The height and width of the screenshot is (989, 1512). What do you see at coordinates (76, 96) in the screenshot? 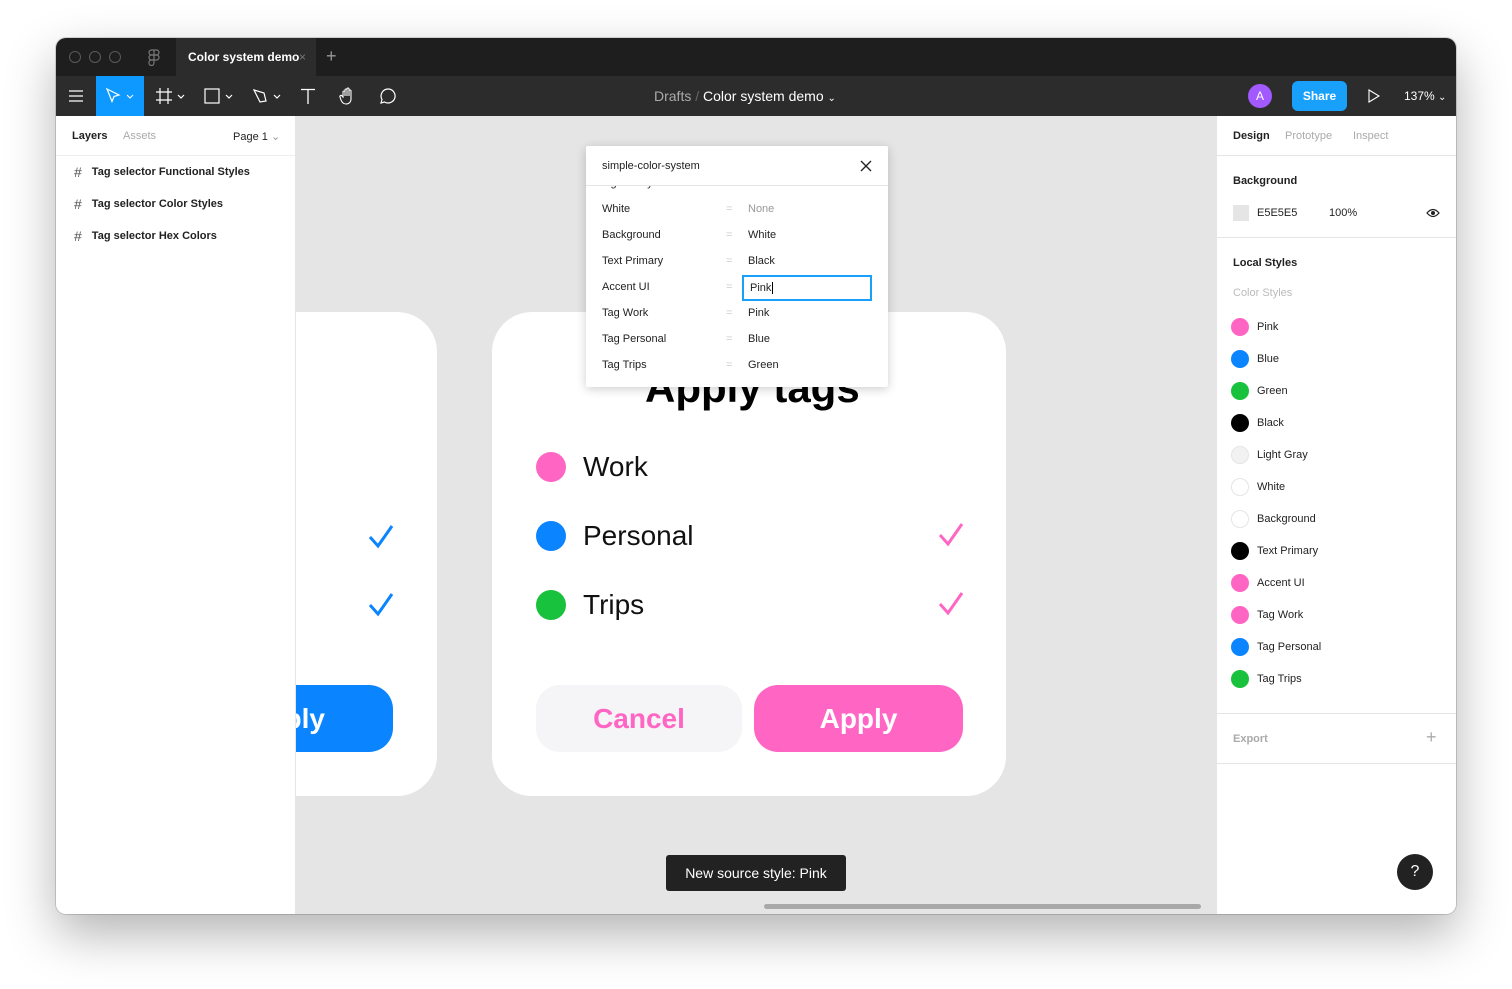
I see `main-menu-button` at bounding box center [76, 96].